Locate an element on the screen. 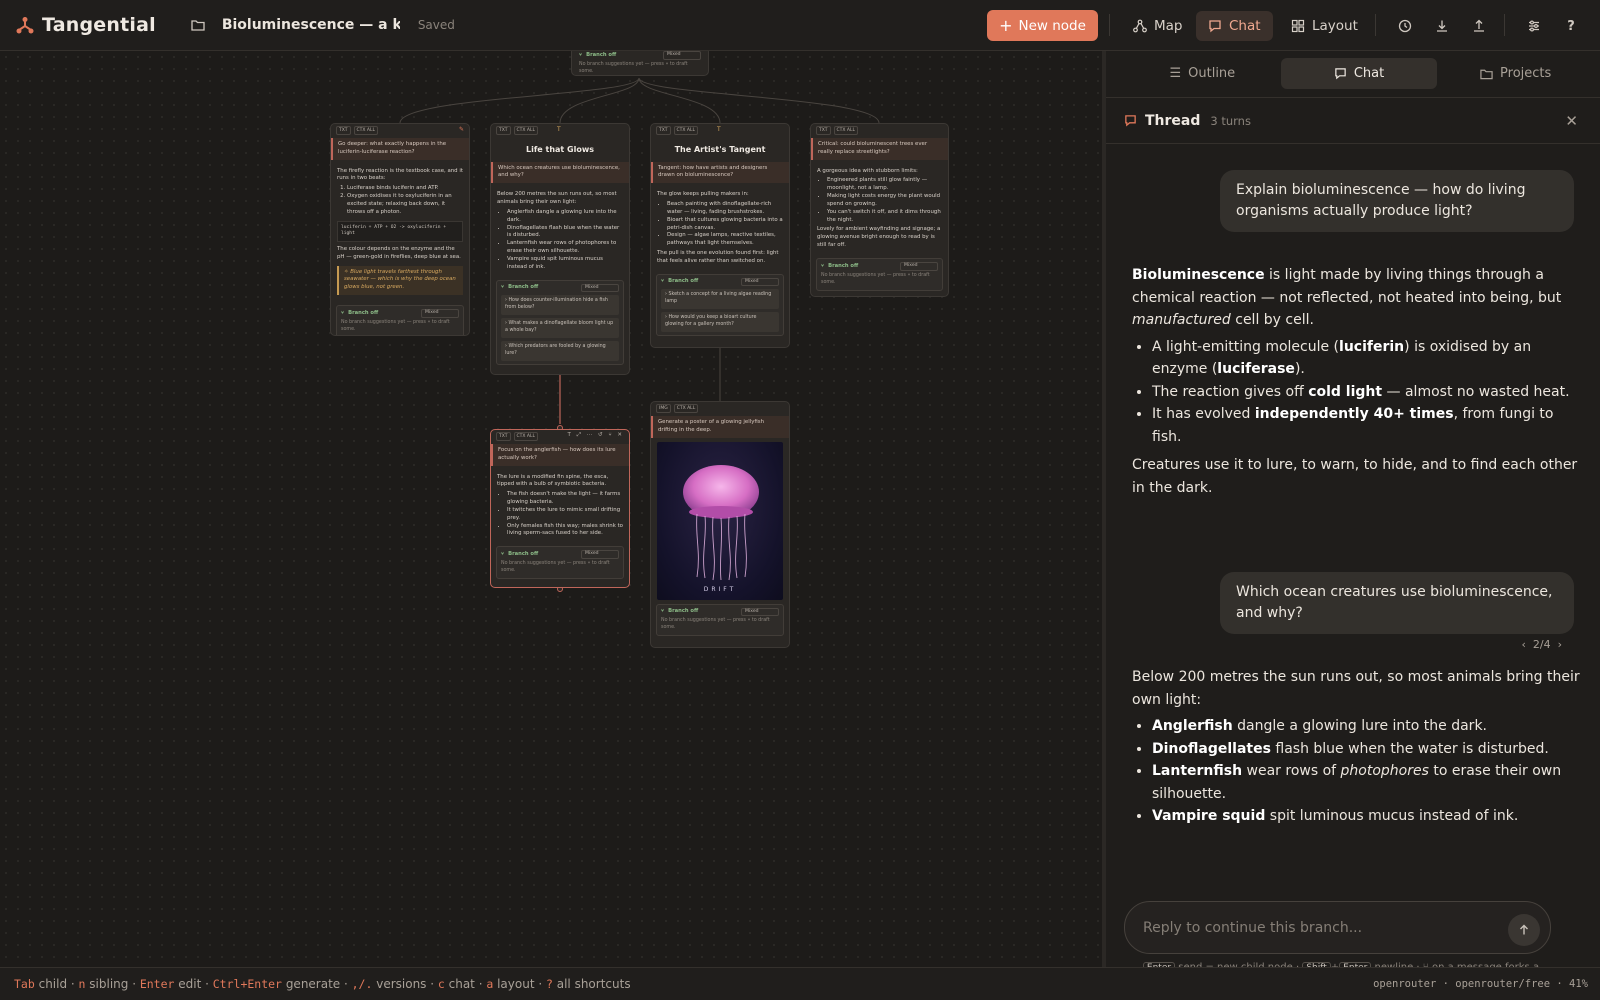 Image resolution: width=1600 pixels, height=1000 pixels. map-button: Map is located at coordinates (1158, 26).